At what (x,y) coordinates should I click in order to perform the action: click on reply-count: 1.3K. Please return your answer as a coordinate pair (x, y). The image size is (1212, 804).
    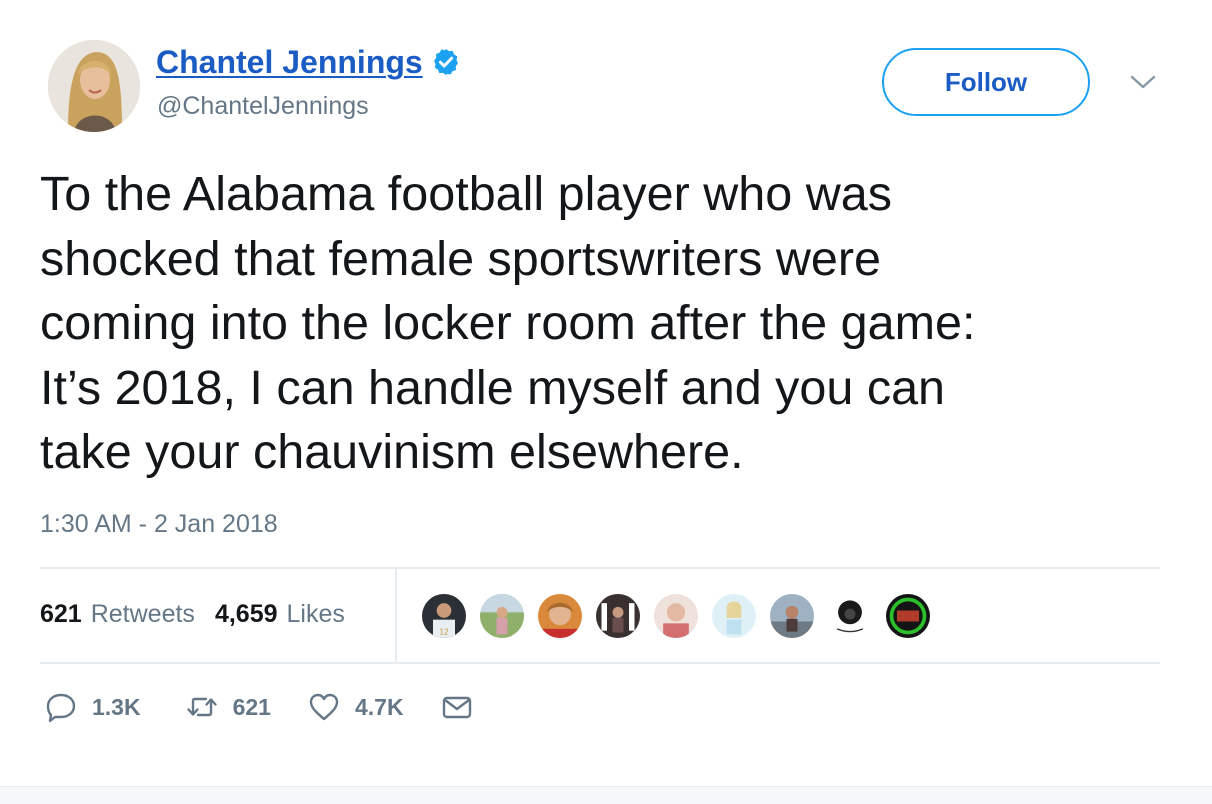
    Looking at the image, I should click on (116, 706).